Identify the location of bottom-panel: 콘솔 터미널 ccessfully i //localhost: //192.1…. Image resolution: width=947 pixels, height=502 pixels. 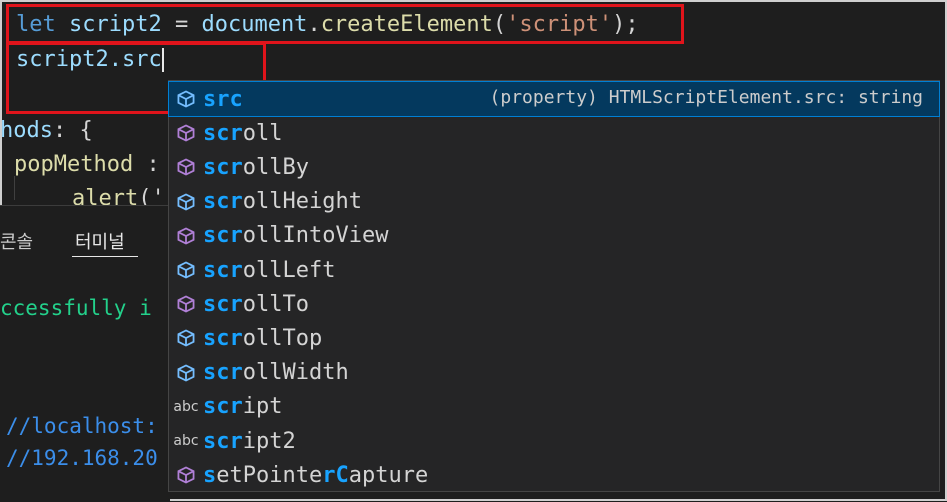
(85, 353).